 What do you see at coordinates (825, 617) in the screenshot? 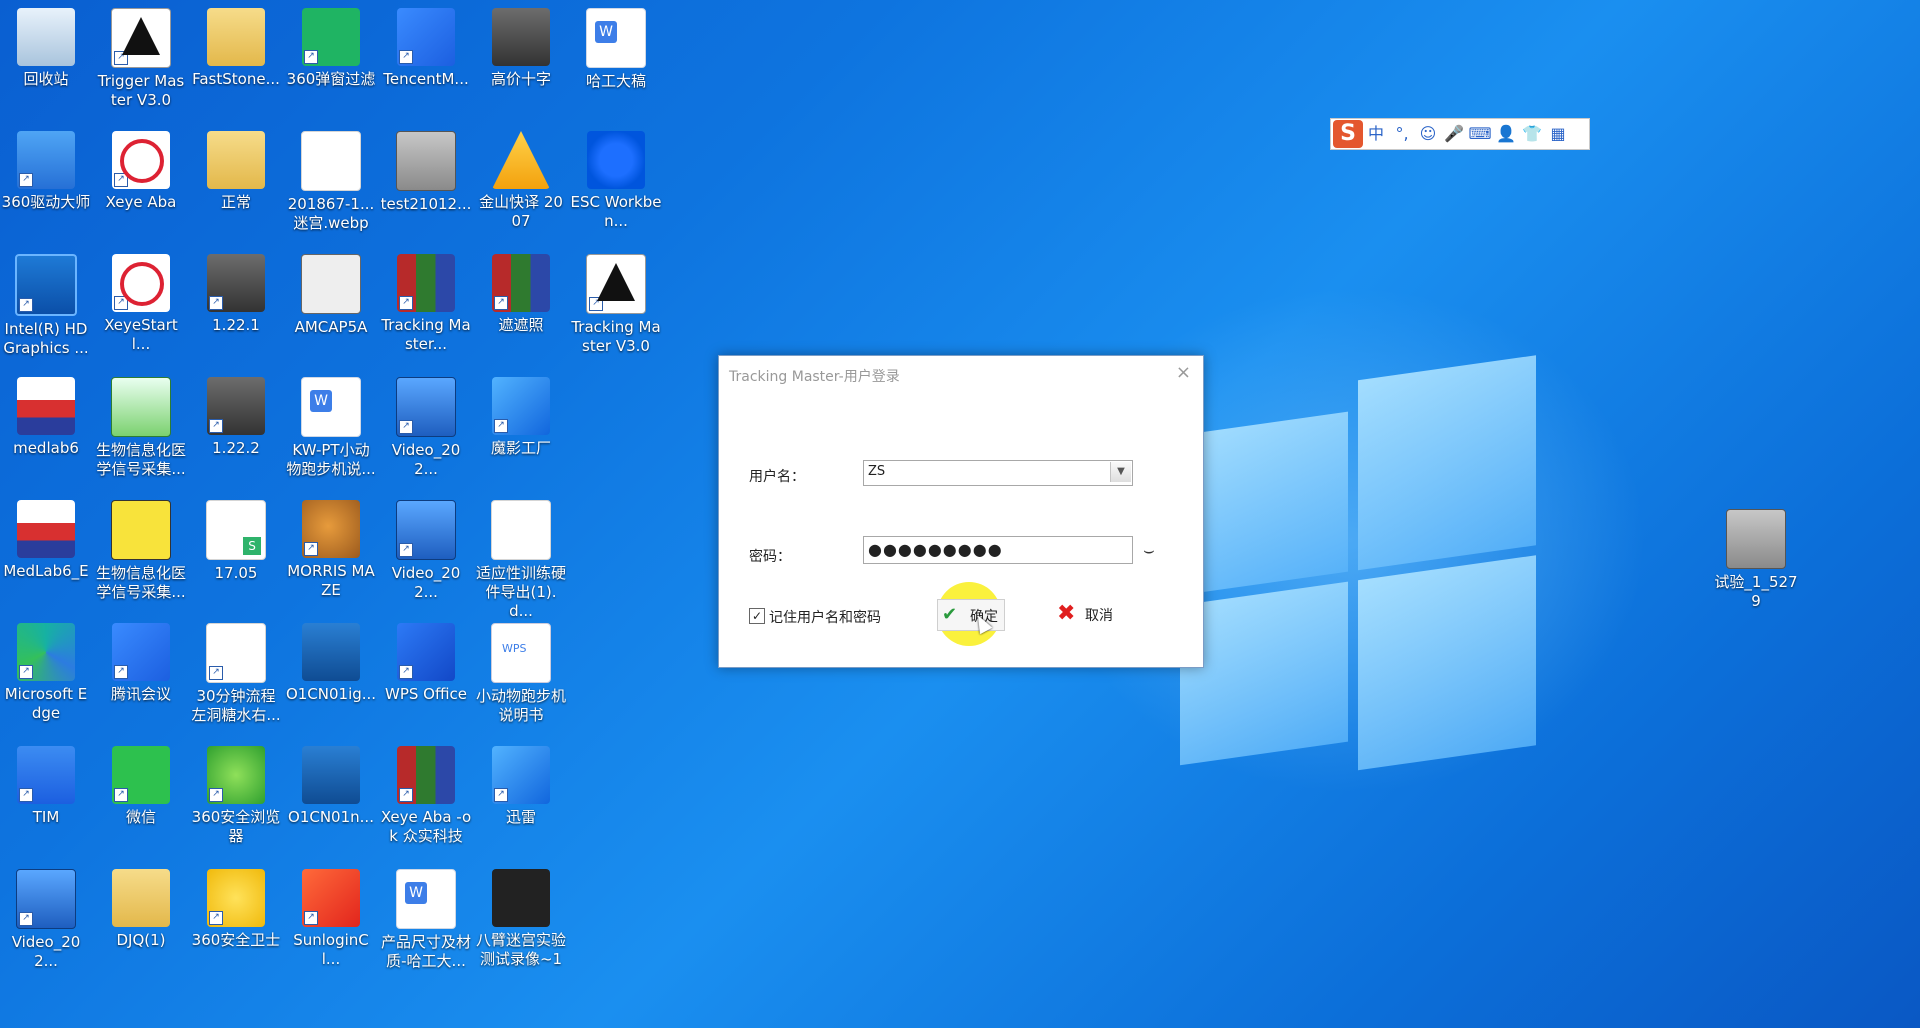
I see `remember-label: 记住用户名和密码` at bounding box center [825, 617].